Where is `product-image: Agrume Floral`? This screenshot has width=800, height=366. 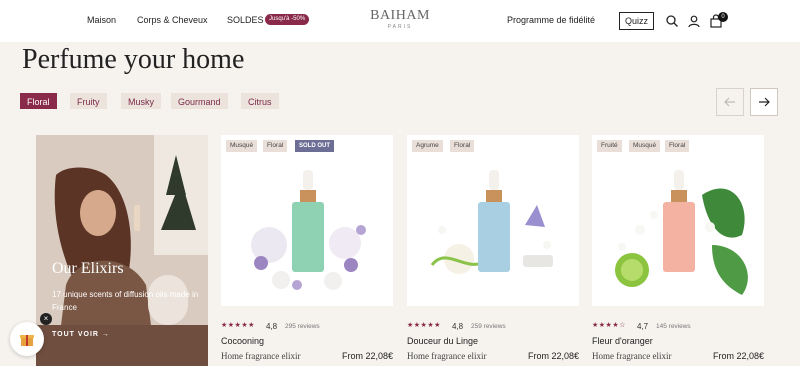
product-image: Agrume Floral is located at coordinates (493, 220).